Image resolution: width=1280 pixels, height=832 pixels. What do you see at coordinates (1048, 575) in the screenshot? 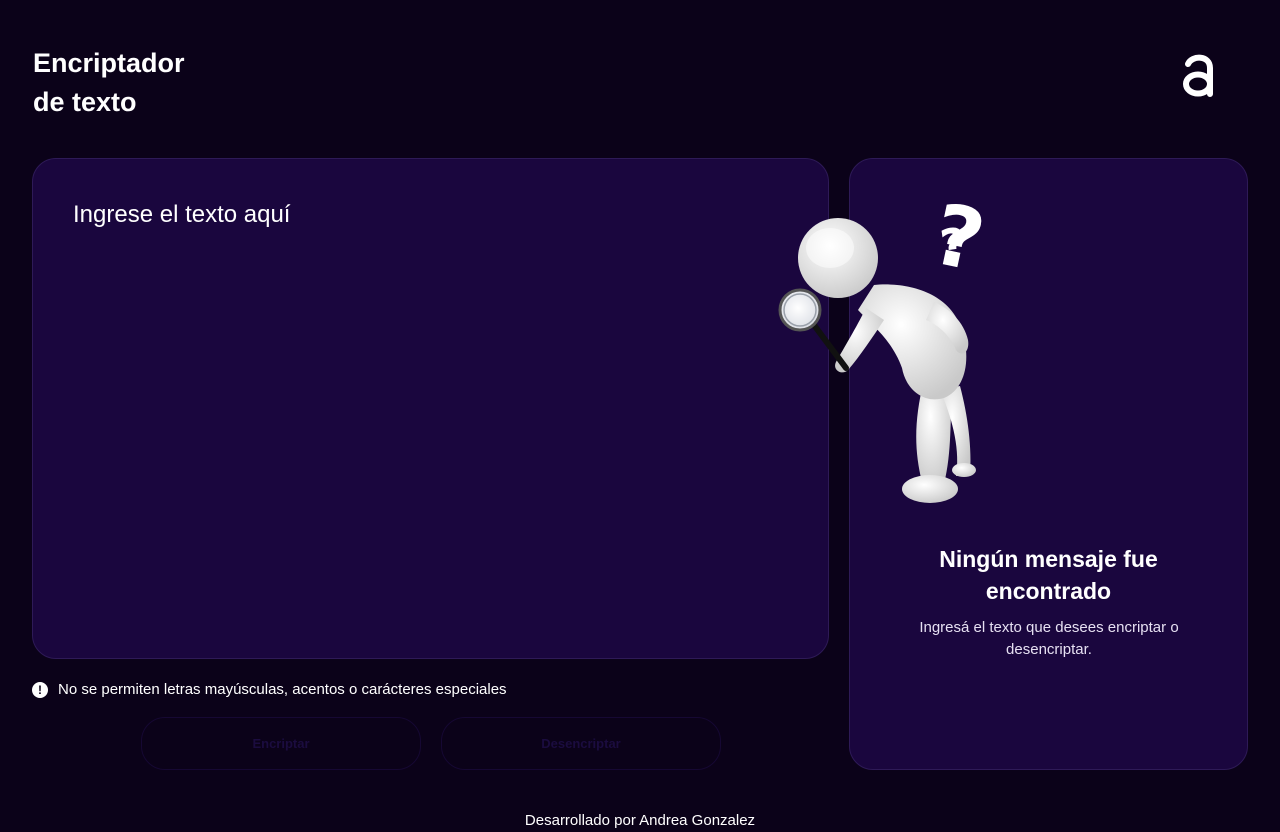
I see `empty-message-title: Ningún mensaje fue encontrado` at bounding box center [1048, 575].